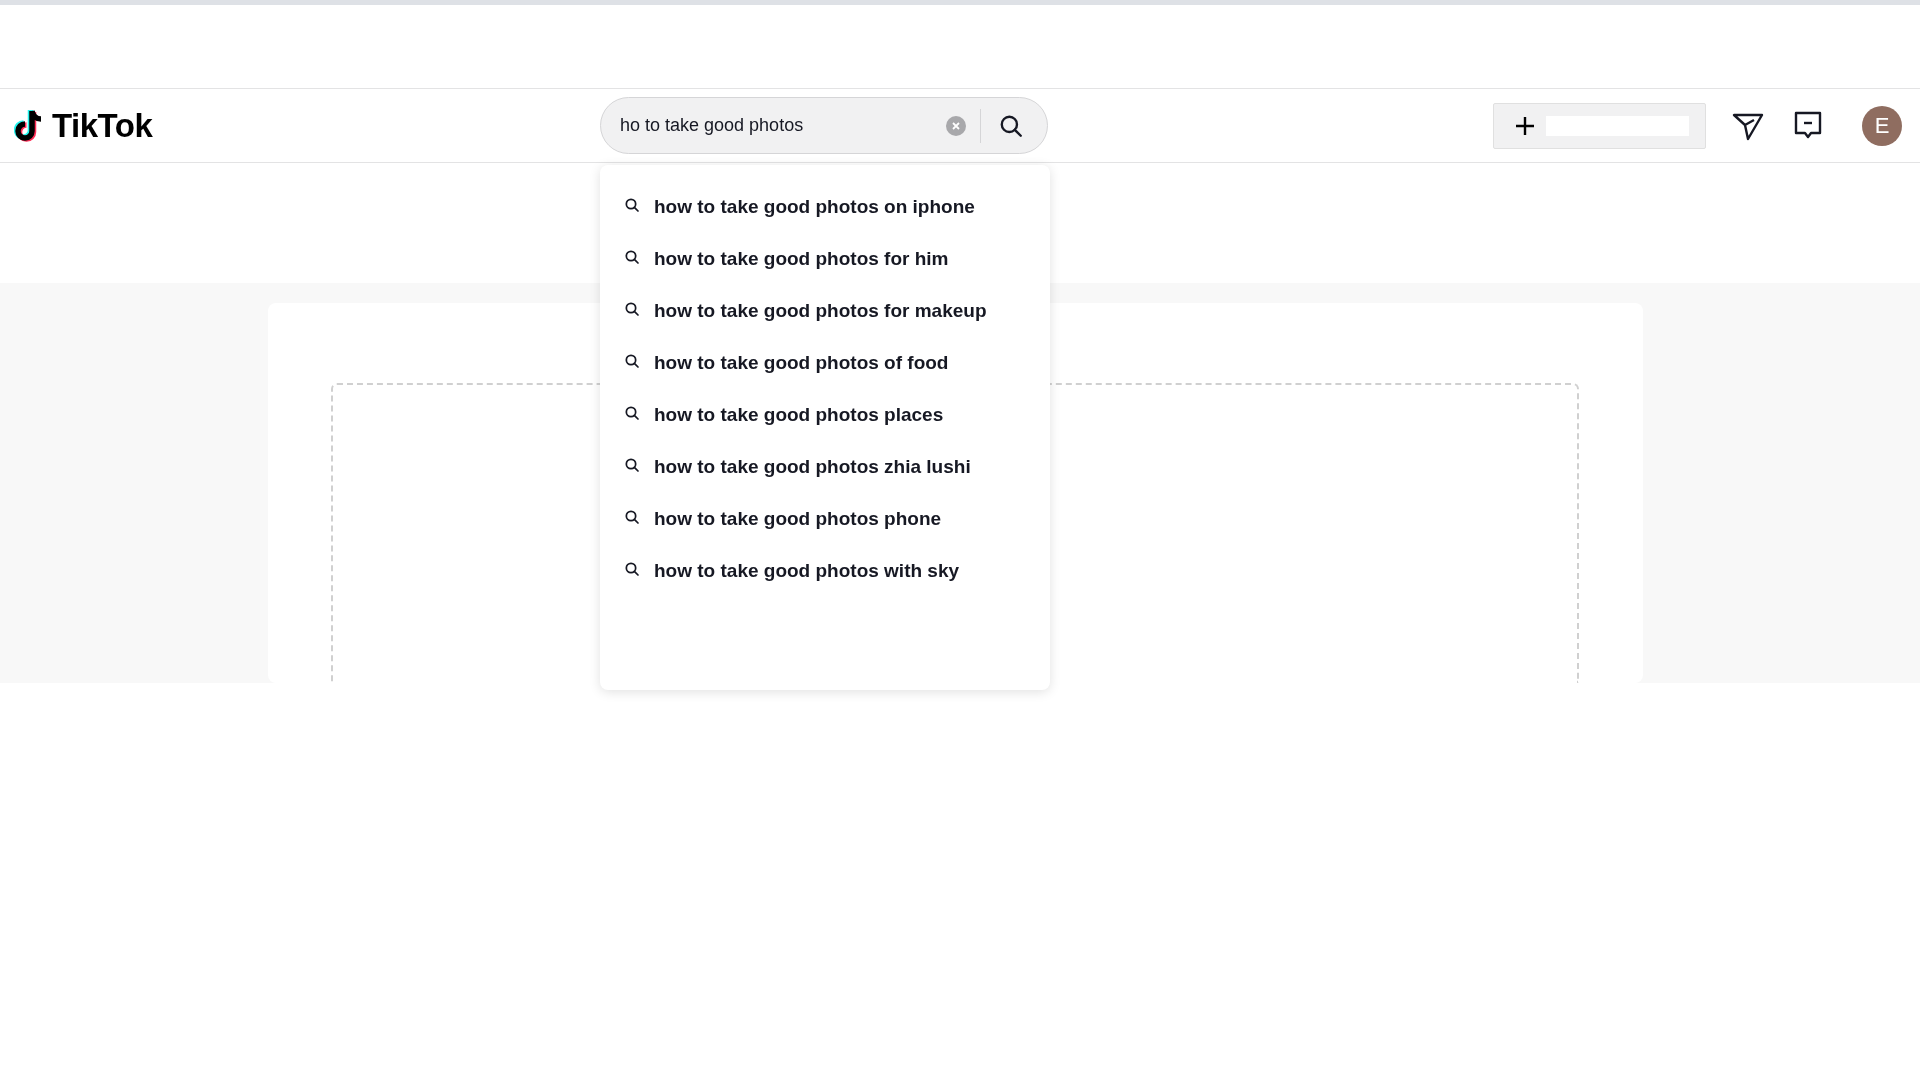 The width and height of the screenshot is (1920, 1080). I want to click on suggestion-item: how to take good photos with sky, so click(807, 571).